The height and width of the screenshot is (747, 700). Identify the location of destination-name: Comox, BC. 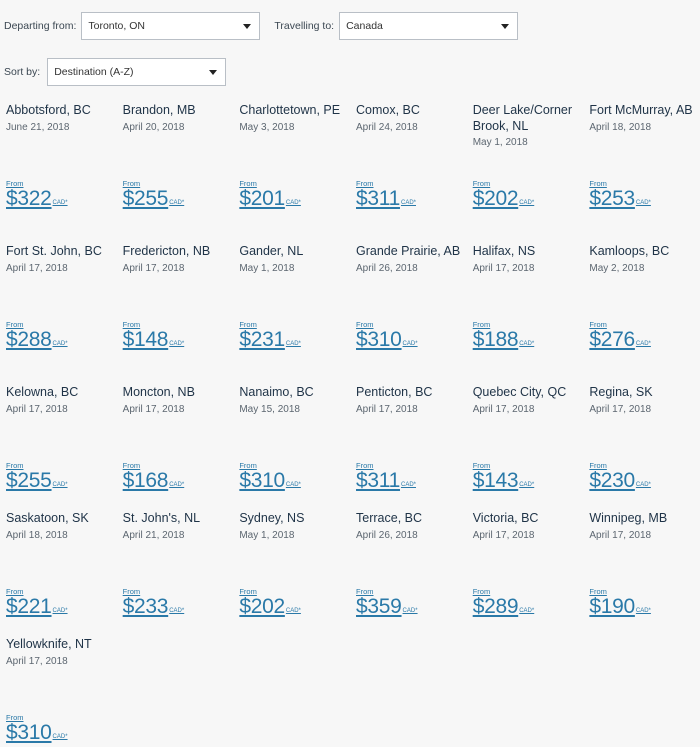
(388, 110).